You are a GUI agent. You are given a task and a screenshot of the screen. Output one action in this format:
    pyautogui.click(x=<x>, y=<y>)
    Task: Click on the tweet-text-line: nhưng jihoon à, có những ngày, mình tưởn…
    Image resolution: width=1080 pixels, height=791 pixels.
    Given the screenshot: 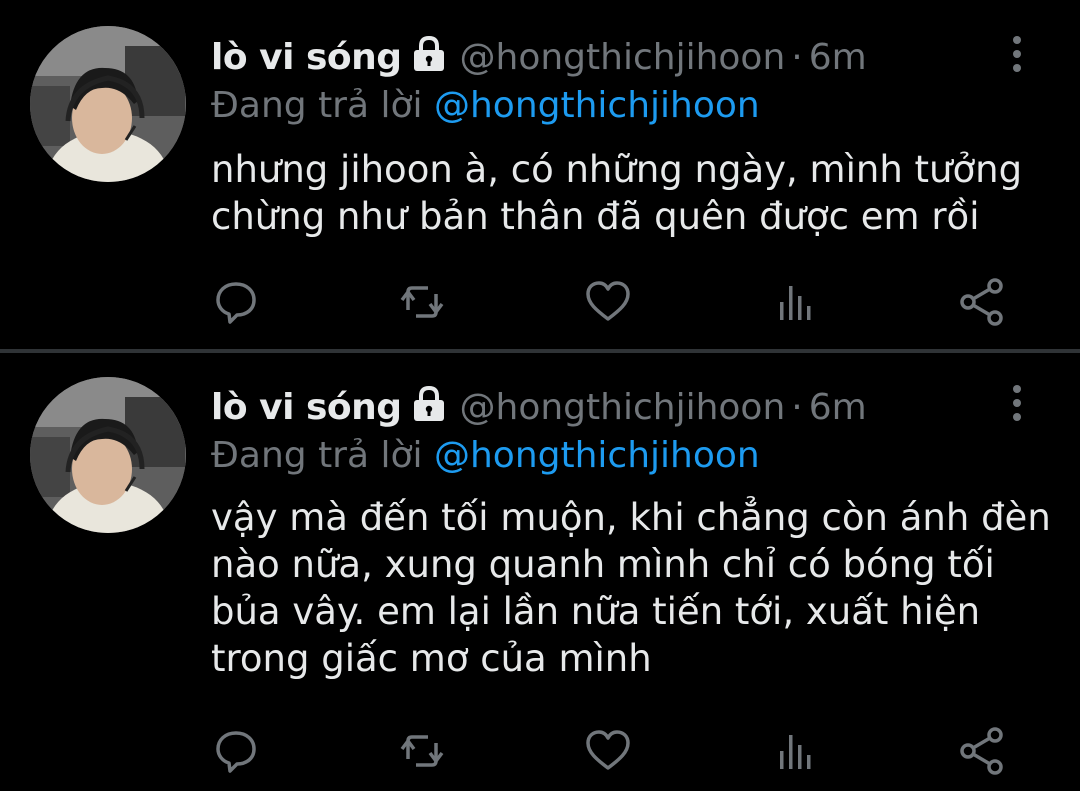 What is the action you would take?
    pyautogui.click(x=617, y=169)
    